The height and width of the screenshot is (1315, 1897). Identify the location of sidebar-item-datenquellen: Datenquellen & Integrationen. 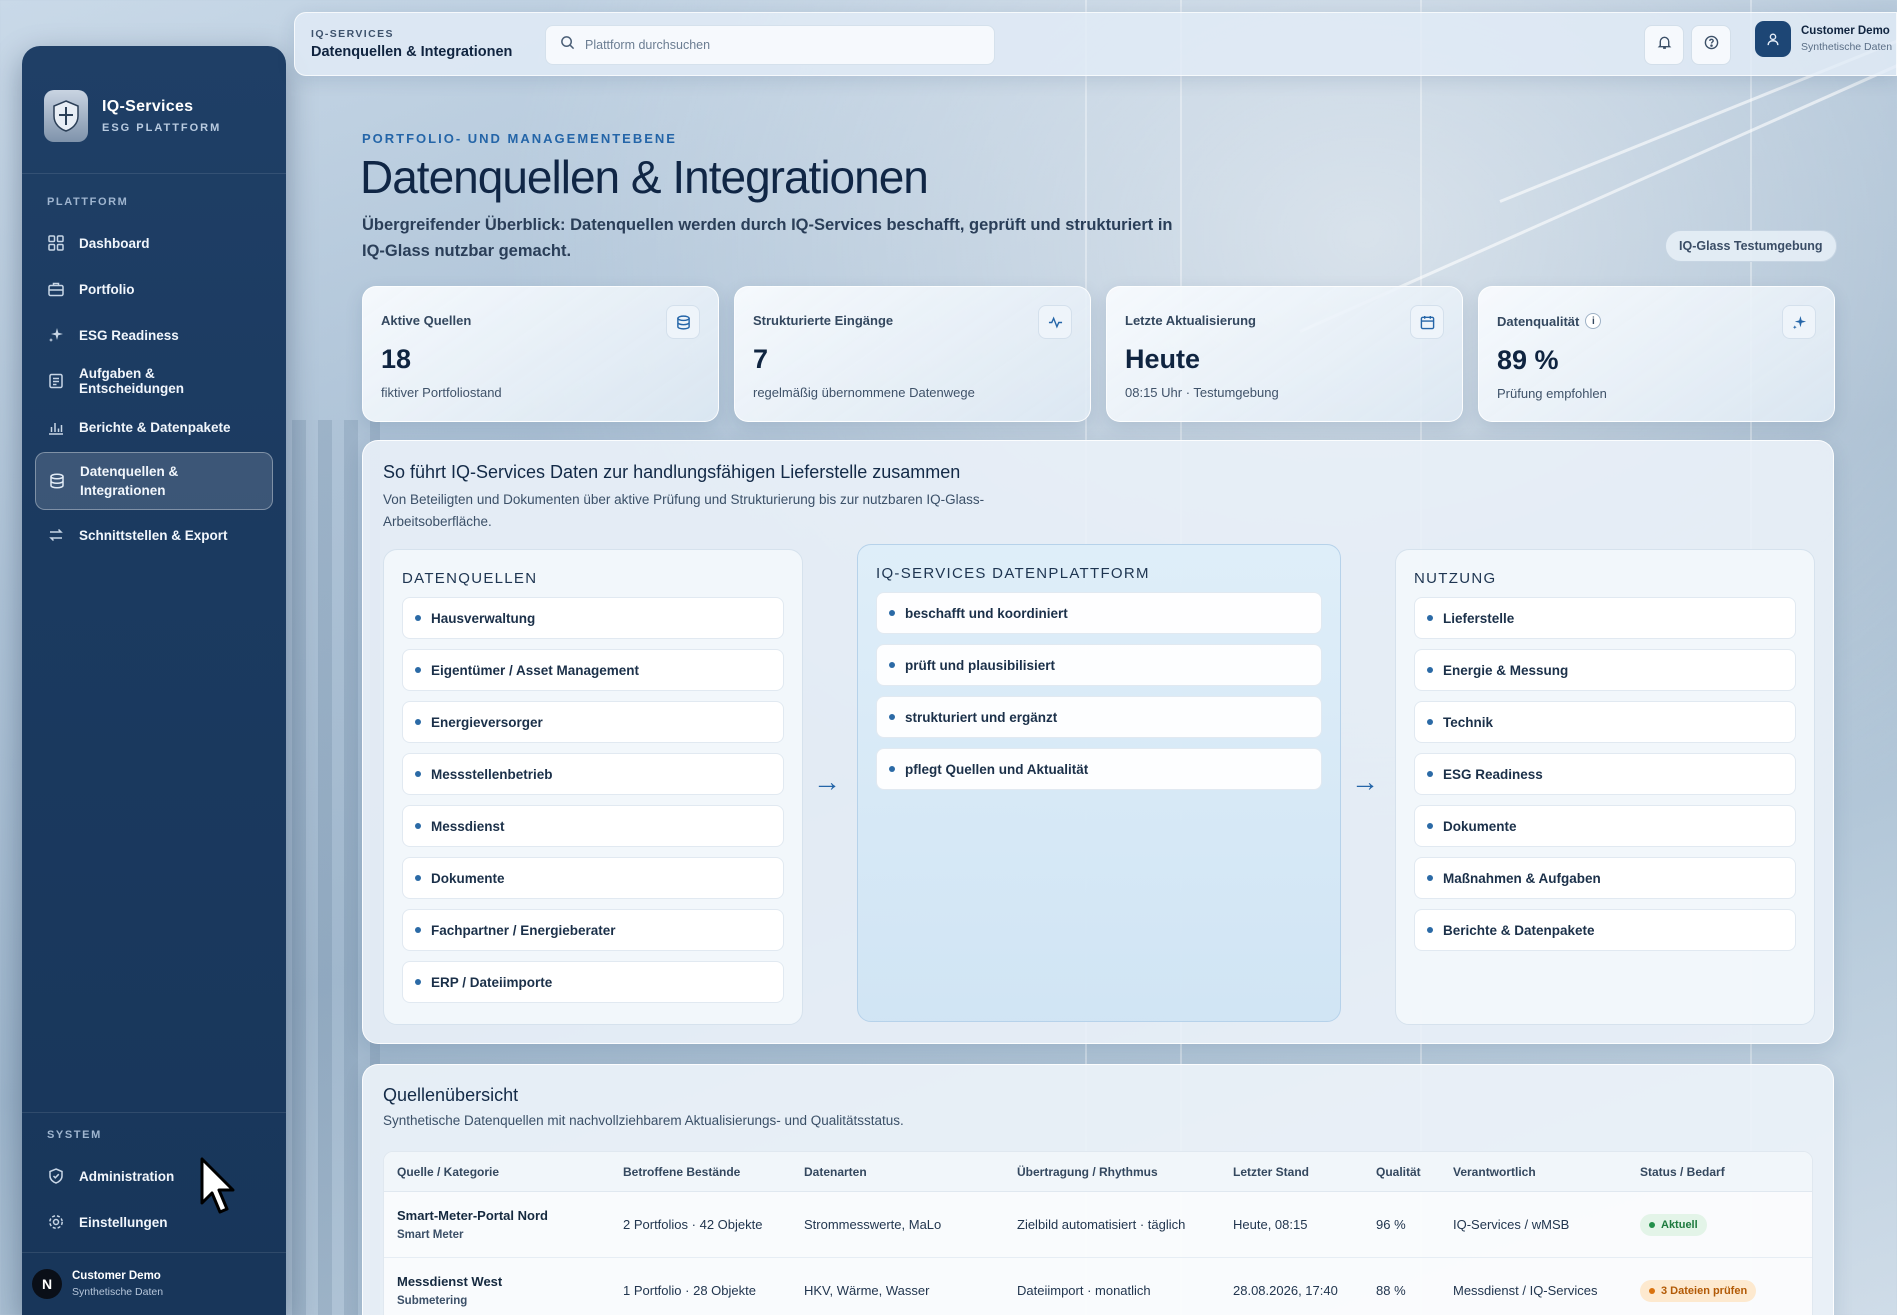
(154, 481).